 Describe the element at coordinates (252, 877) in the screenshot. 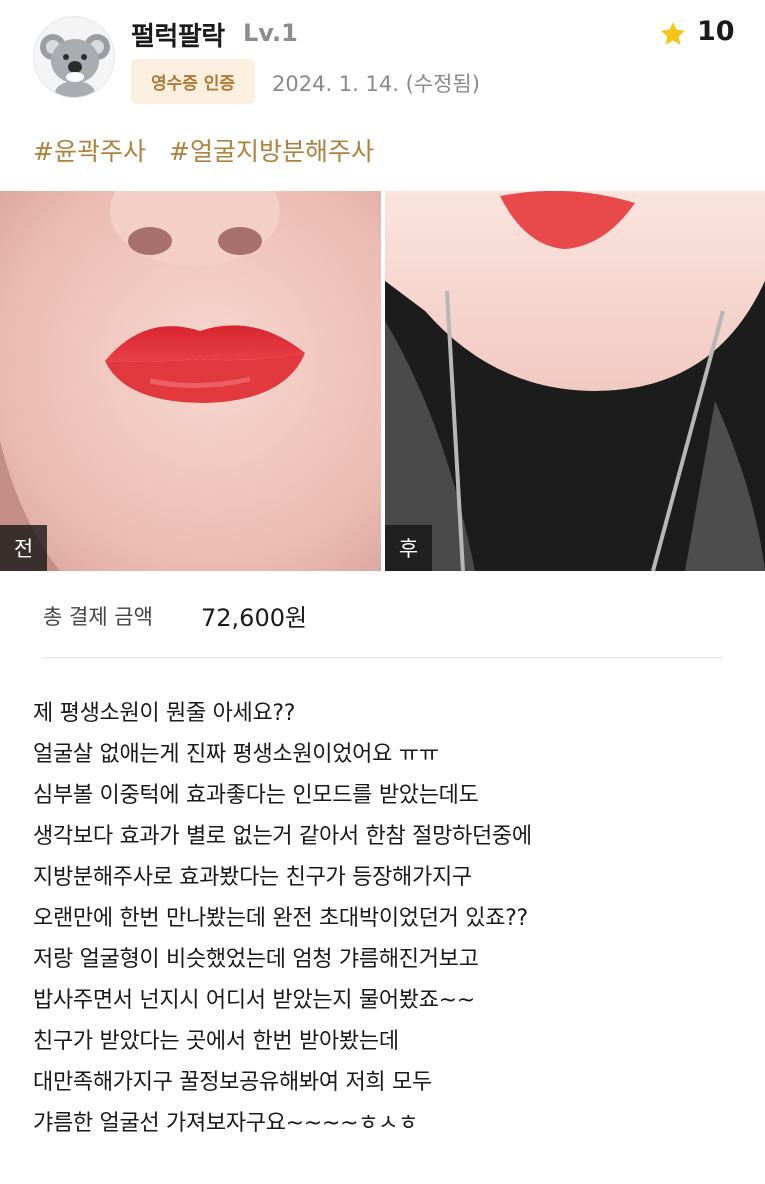

I see `review-line: 지방분해주사로 효과봤다는 친구가 등장해가지구` at that location.